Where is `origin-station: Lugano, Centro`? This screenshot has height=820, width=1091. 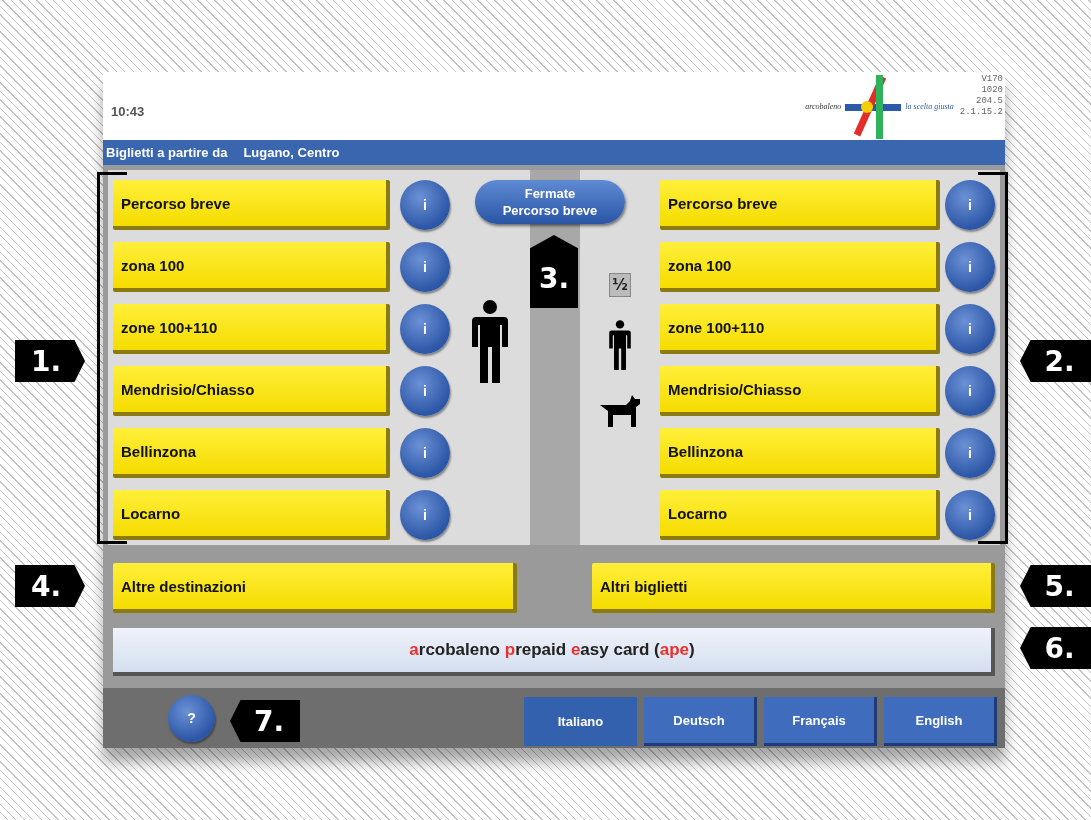 origin-station: Lugano, Centro is located at coordinates (291, 152).